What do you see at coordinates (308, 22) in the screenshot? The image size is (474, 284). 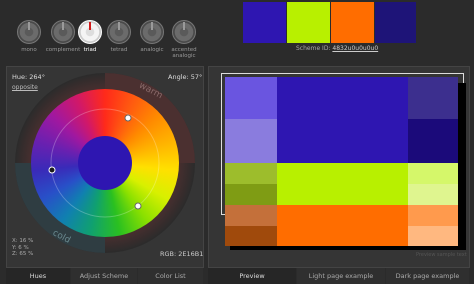 I see `swatch-secondary` at bounding box center [308, 22].